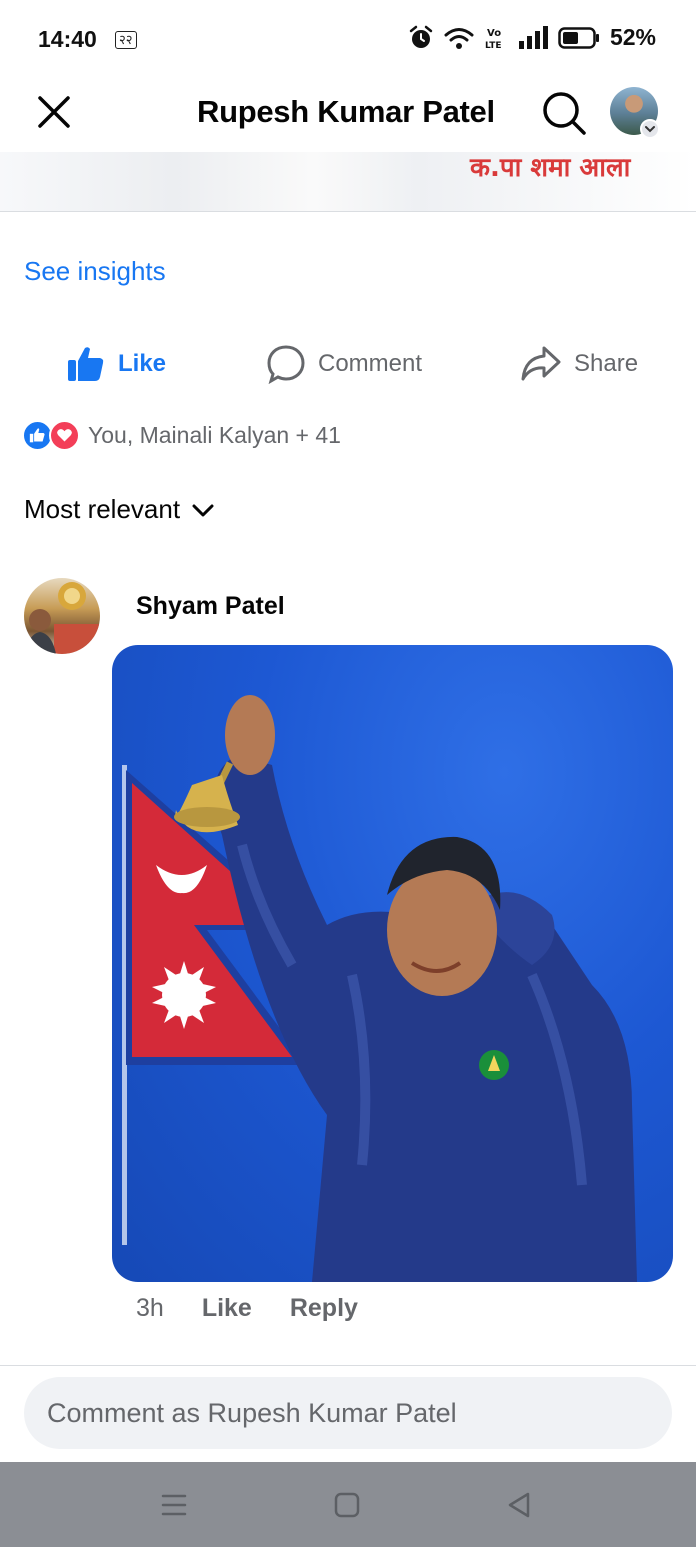 This screenshot has height=1547, width=696. What do you see at coordinates (459, 38) in the screenshot?
I see `wifi-icon` at bounding box center [459, 38].